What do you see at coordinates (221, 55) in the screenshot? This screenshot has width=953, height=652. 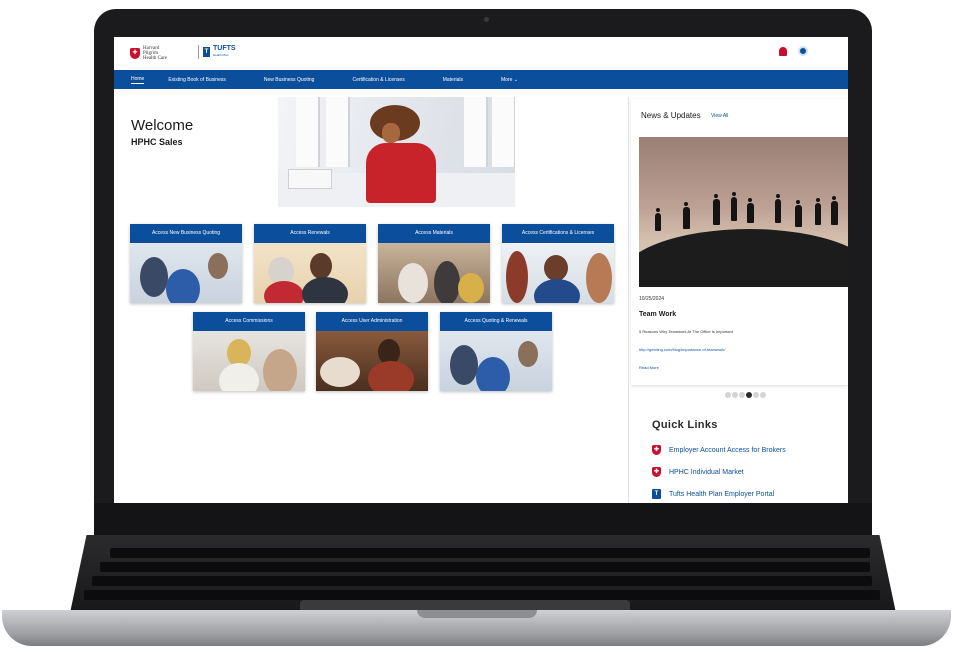 I see `tufts-logo-subtext: Health Plan` at bounding box center [221, 55].